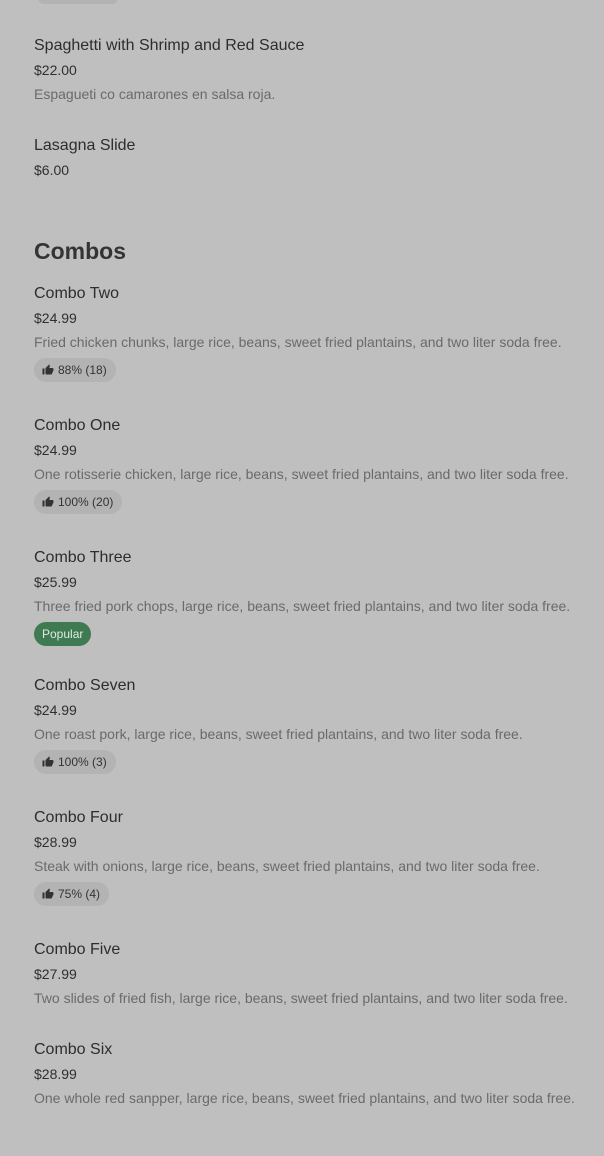 The image size is (604, 1156). What do you see at coordinates (85, 145) in the screenshot?
I see `item-name: Lasagna Slide` at bounding box center [85, 145].